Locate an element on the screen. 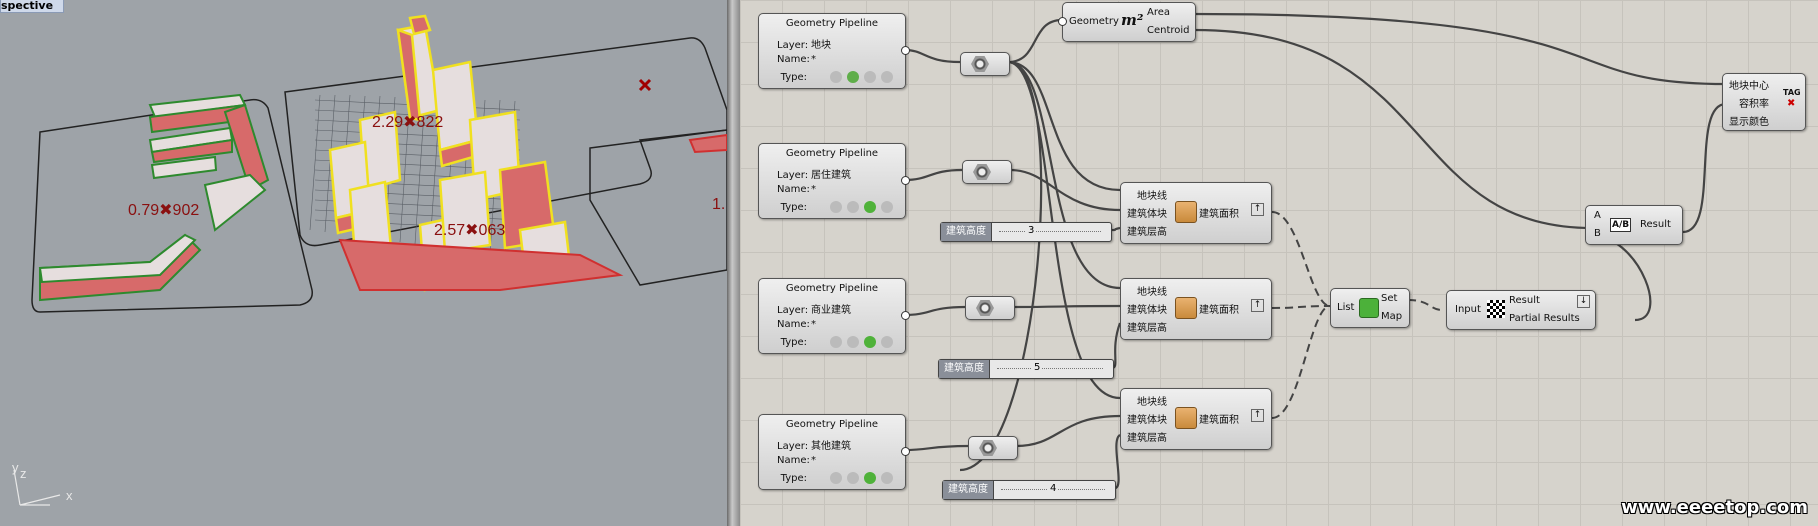 The height and width of the screenshot is (526, 1818). layer-key: Layer: is located at coordinates (793, 45).